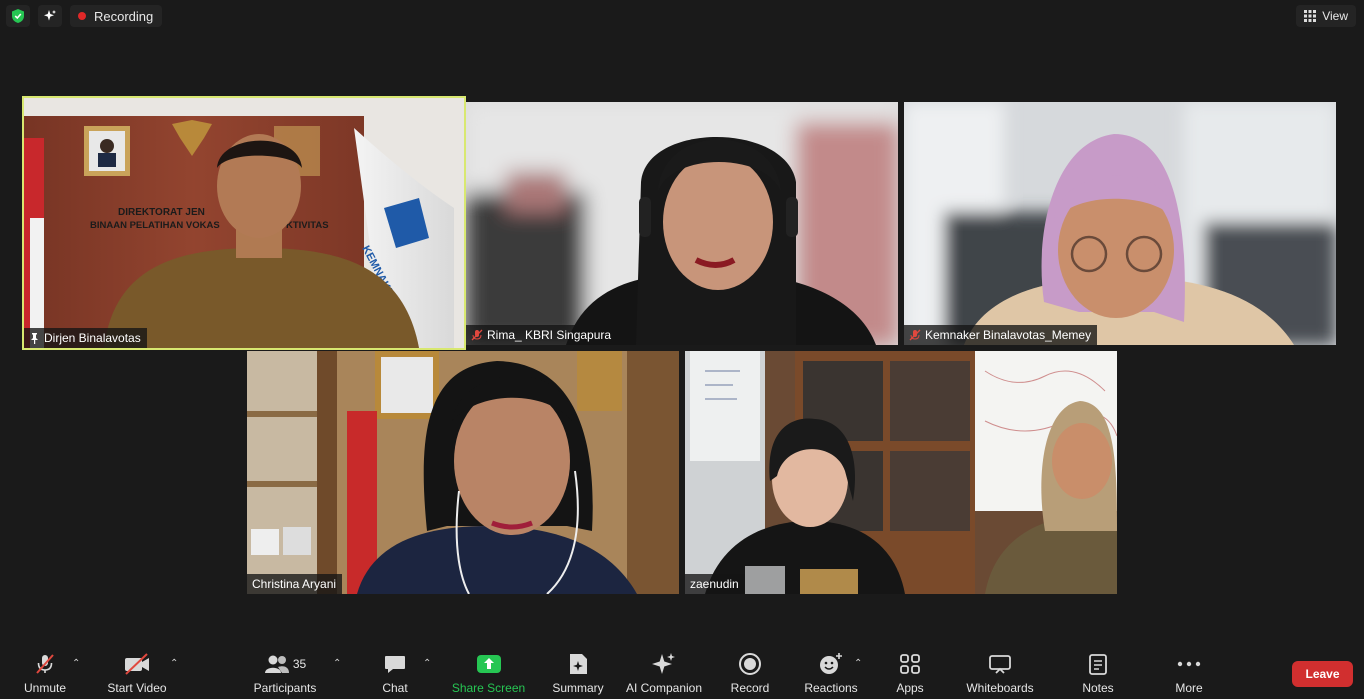 The image size is (1364, 699). Describe the element at coordinates (1310, 16) in the screenshot. I see `grid-icon` at that location.